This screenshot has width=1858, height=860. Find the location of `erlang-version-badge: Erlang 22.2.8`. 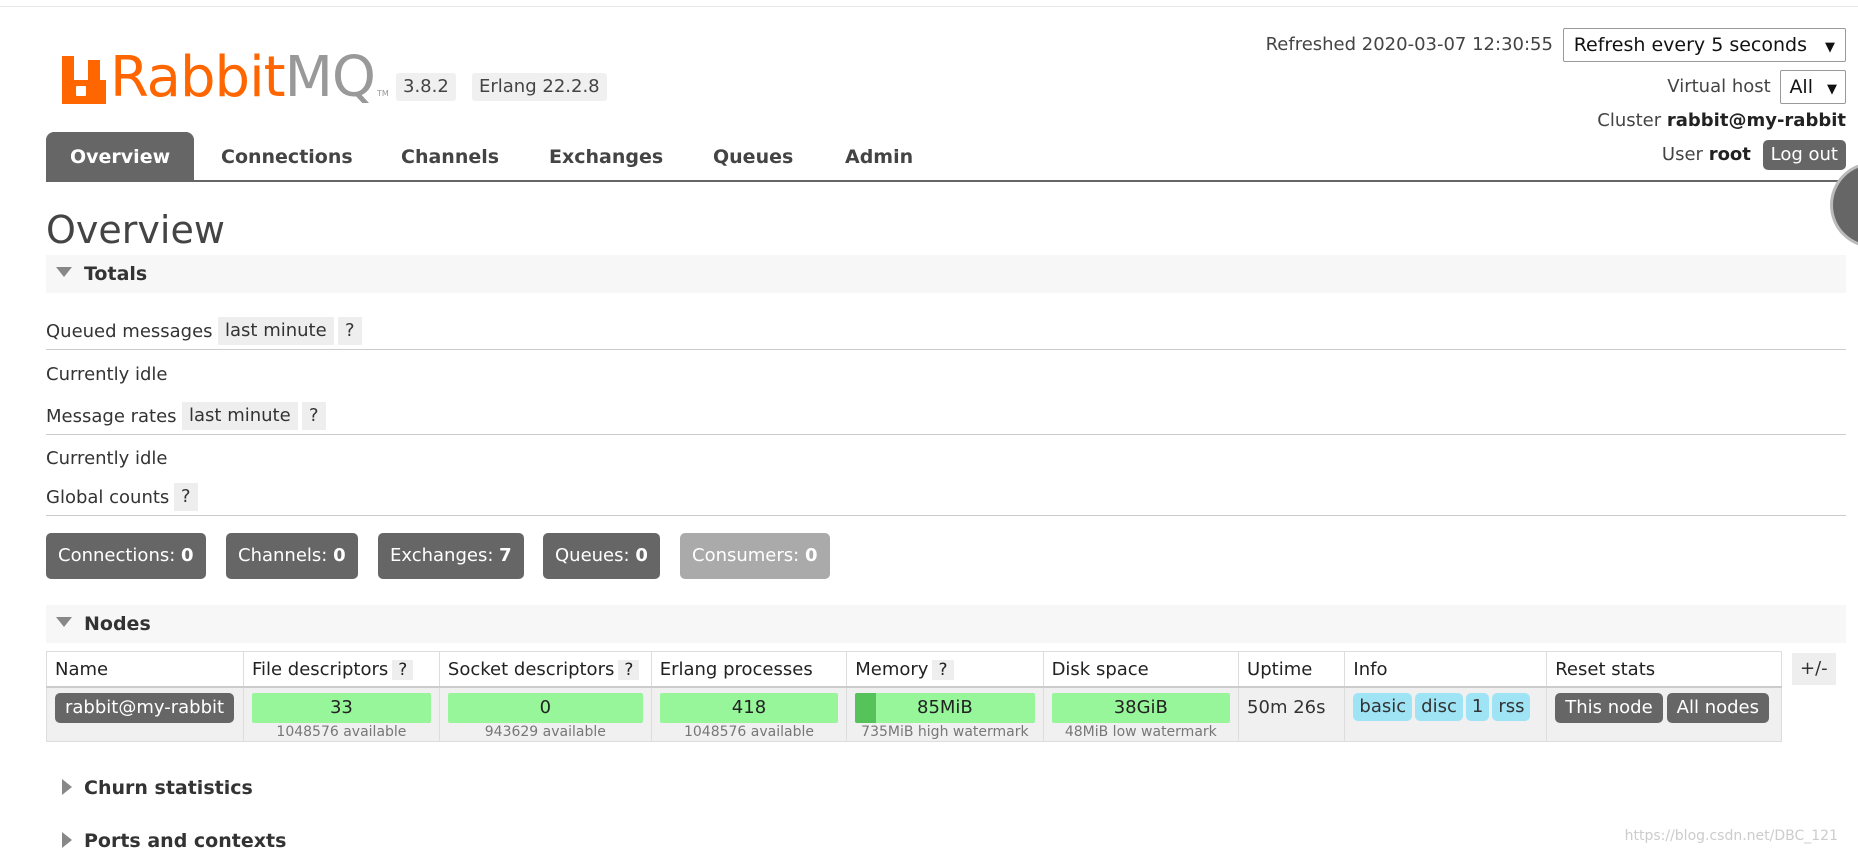

erlang-version-badge: Erlang 22.2.8 is located at coordinates (539, 87).